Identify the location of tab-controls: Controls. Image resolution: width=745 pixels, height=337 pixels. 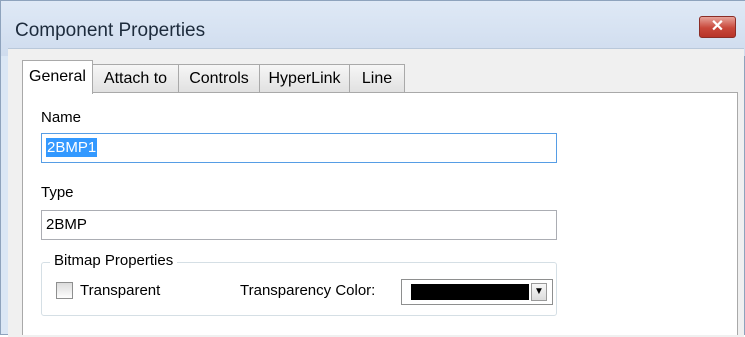
(219, 78).